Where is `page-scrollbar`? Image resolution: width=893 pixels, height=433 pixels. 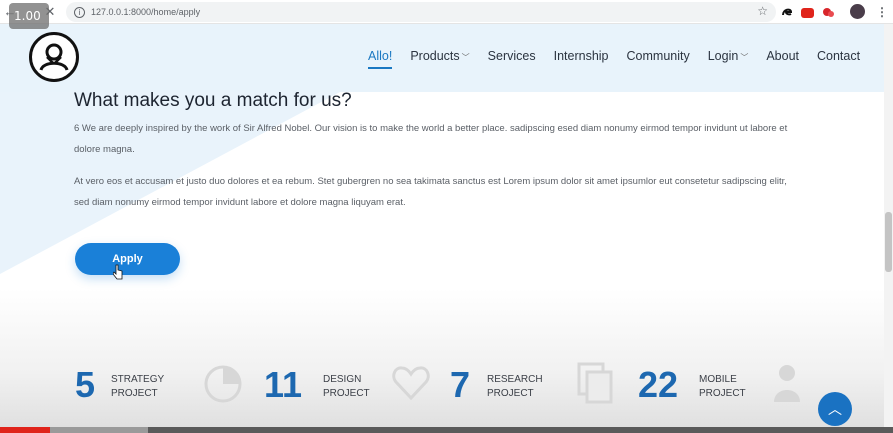 page-scrollbar is located at coordinates (888, 226).